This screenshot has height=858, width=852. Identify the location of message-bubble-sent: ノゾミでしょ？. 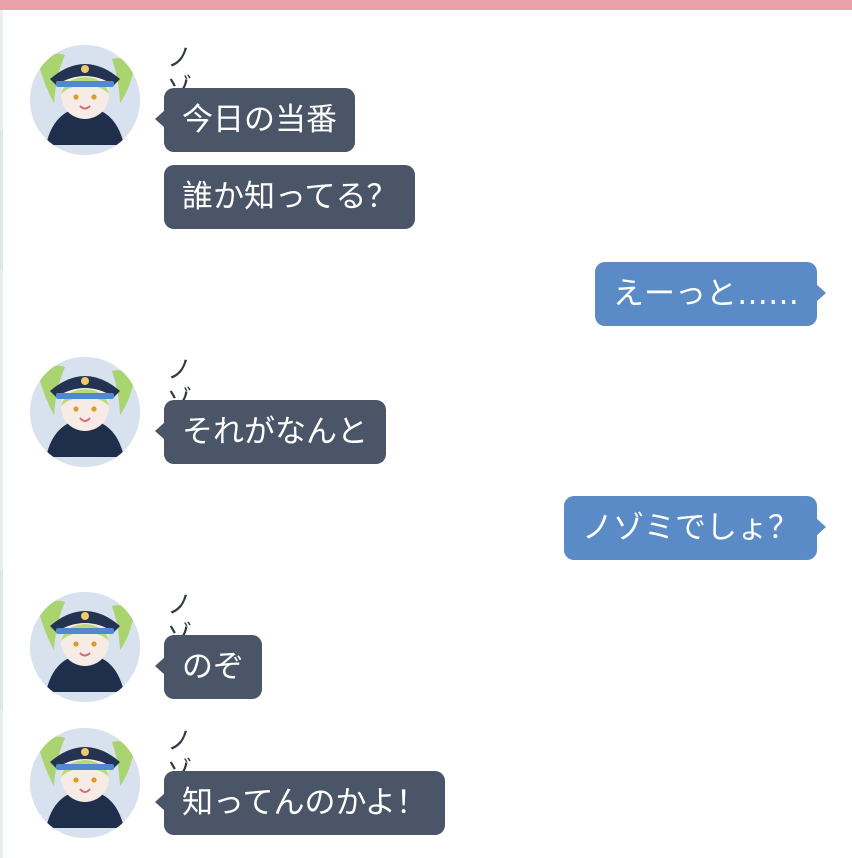
(695, 528).